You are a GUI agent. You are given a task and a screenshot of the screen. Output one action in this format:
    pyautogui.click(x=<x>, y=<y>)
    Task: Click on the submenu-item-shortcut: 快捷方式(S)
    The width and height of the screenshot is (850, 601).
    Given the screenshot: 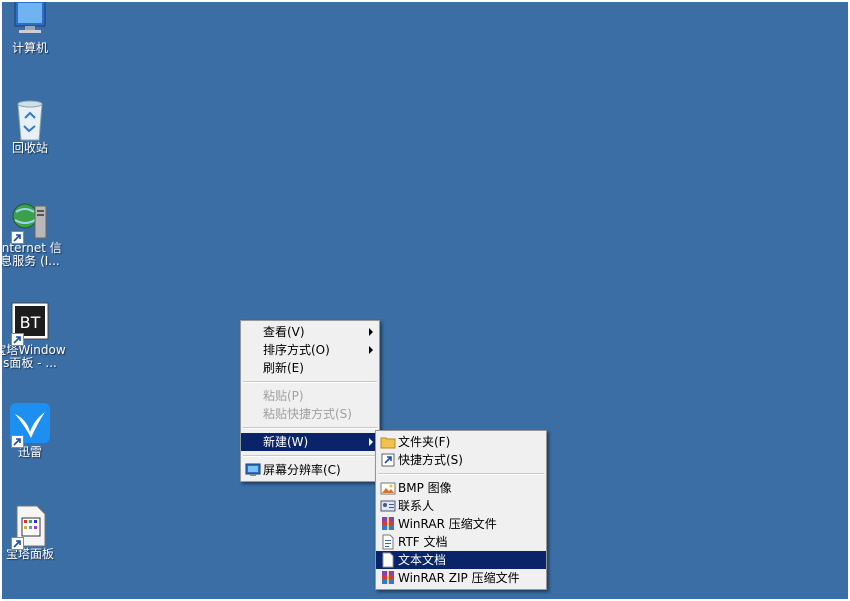 What is the action you would take?
    pyautogui.click(x=461, y=460)
    